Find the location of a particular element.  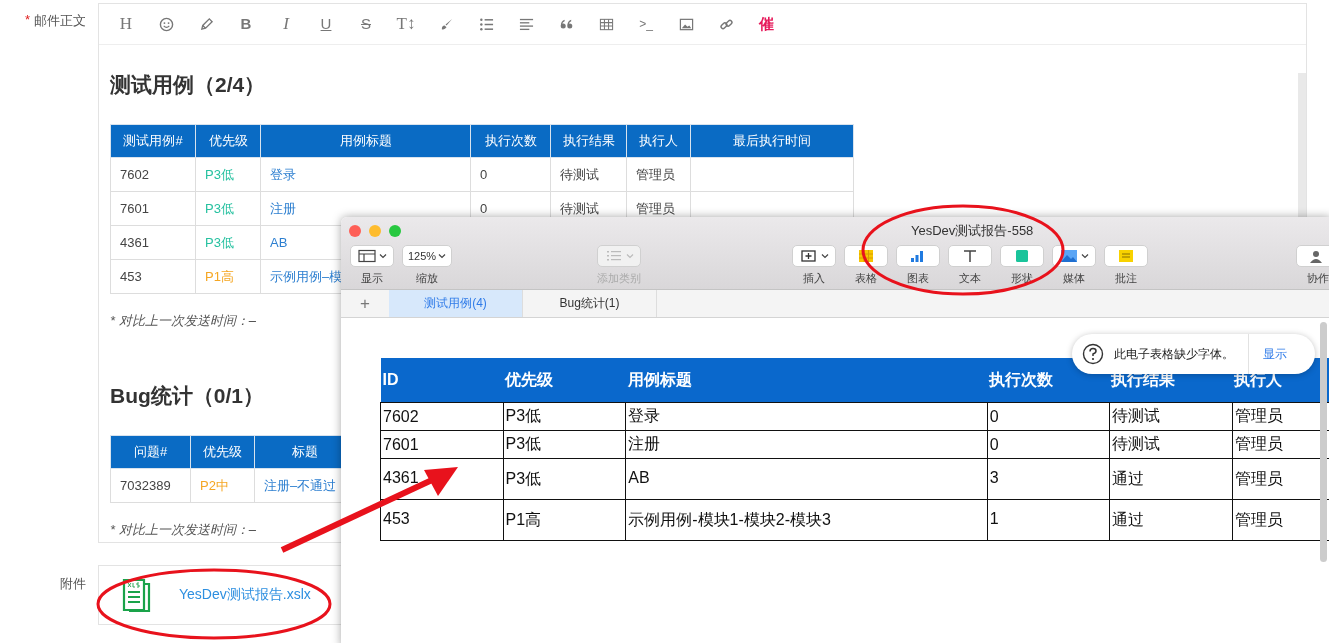

table-cell: 管理员 is located at coordinates (658, 174).